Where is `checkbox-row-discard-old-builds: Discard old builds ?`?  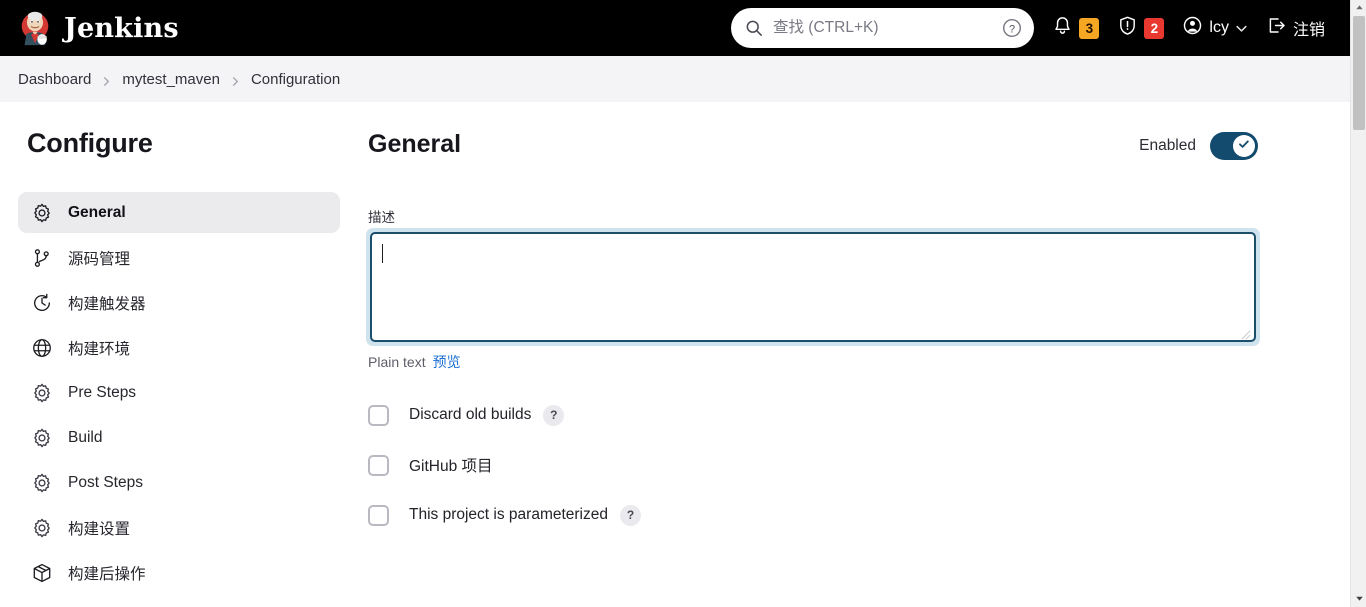
checkbox-row-discard-old-builds: Discard old builds ? is located at coordinates (504, 415).